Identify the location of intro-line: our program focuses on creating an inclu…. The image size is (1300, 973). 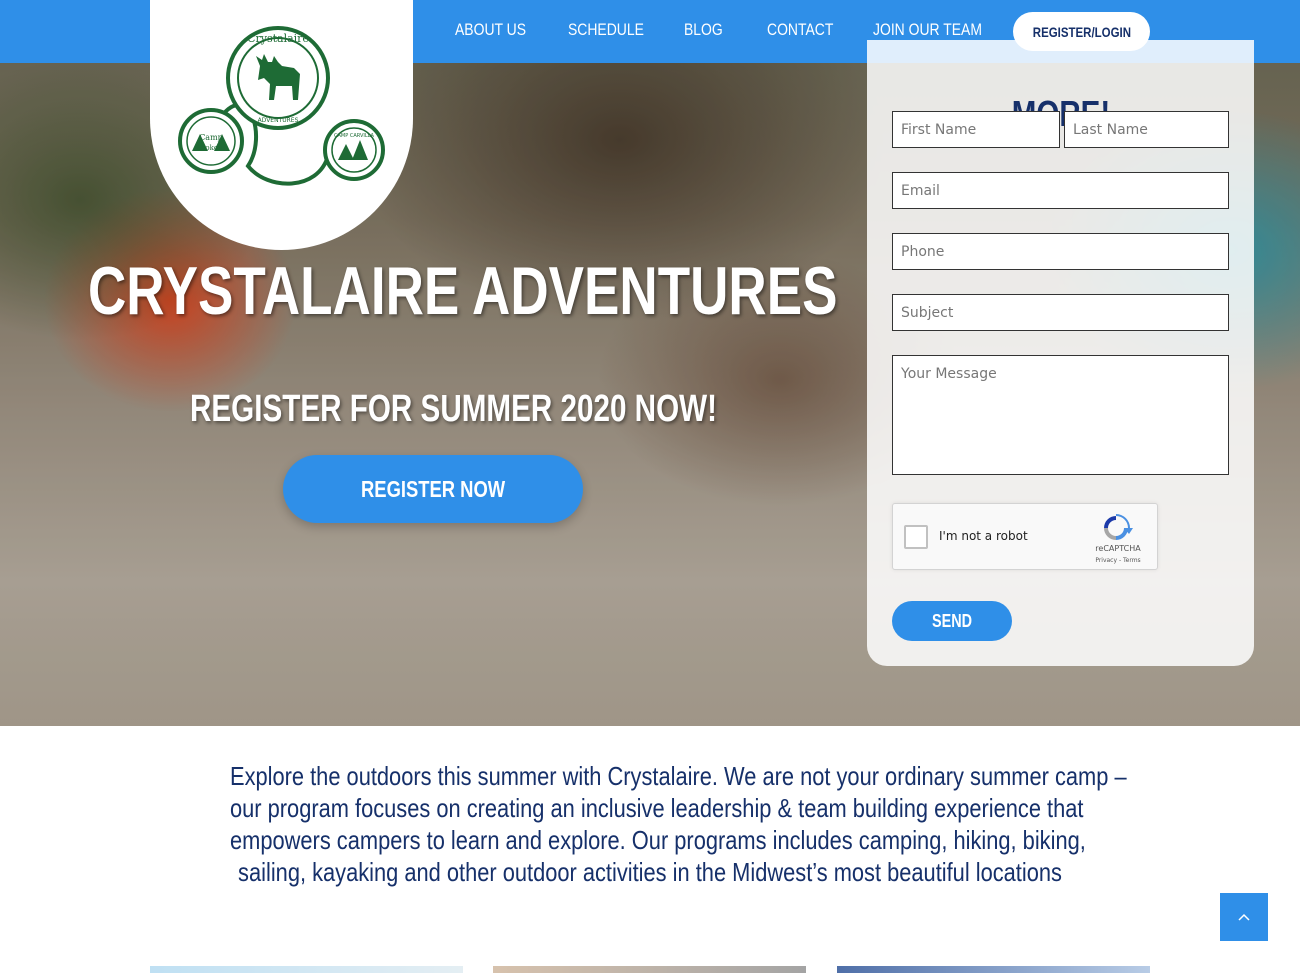
(657, 808).